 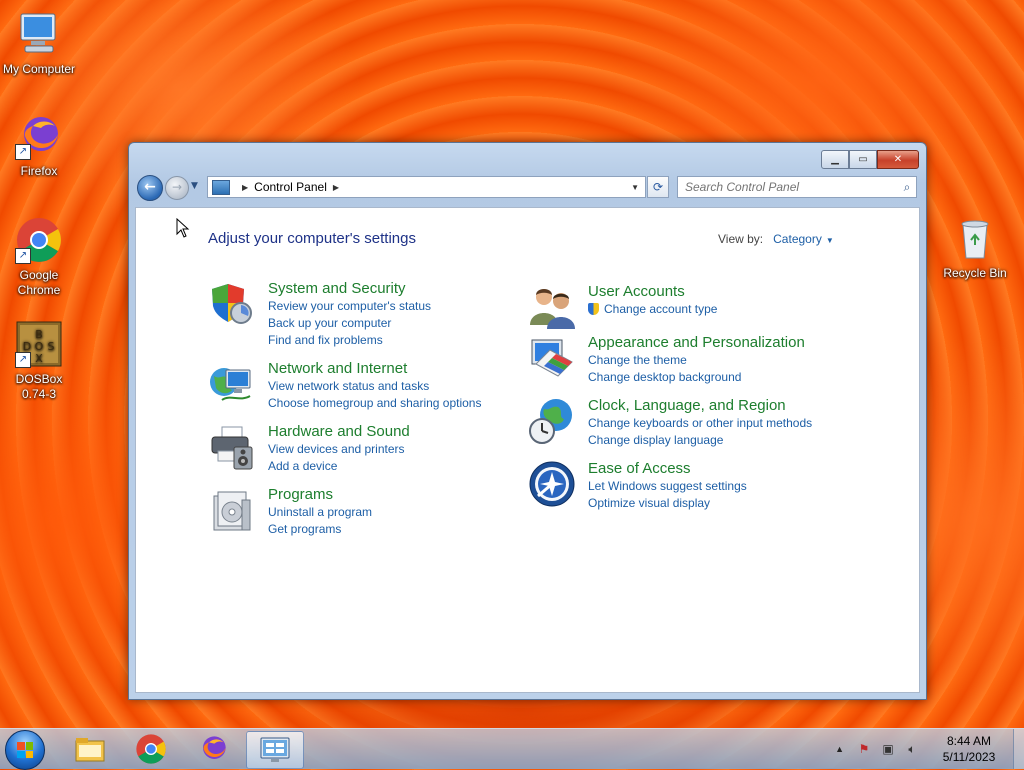 I want to click on maximize-button: ▭, so click(x=863, y=159).